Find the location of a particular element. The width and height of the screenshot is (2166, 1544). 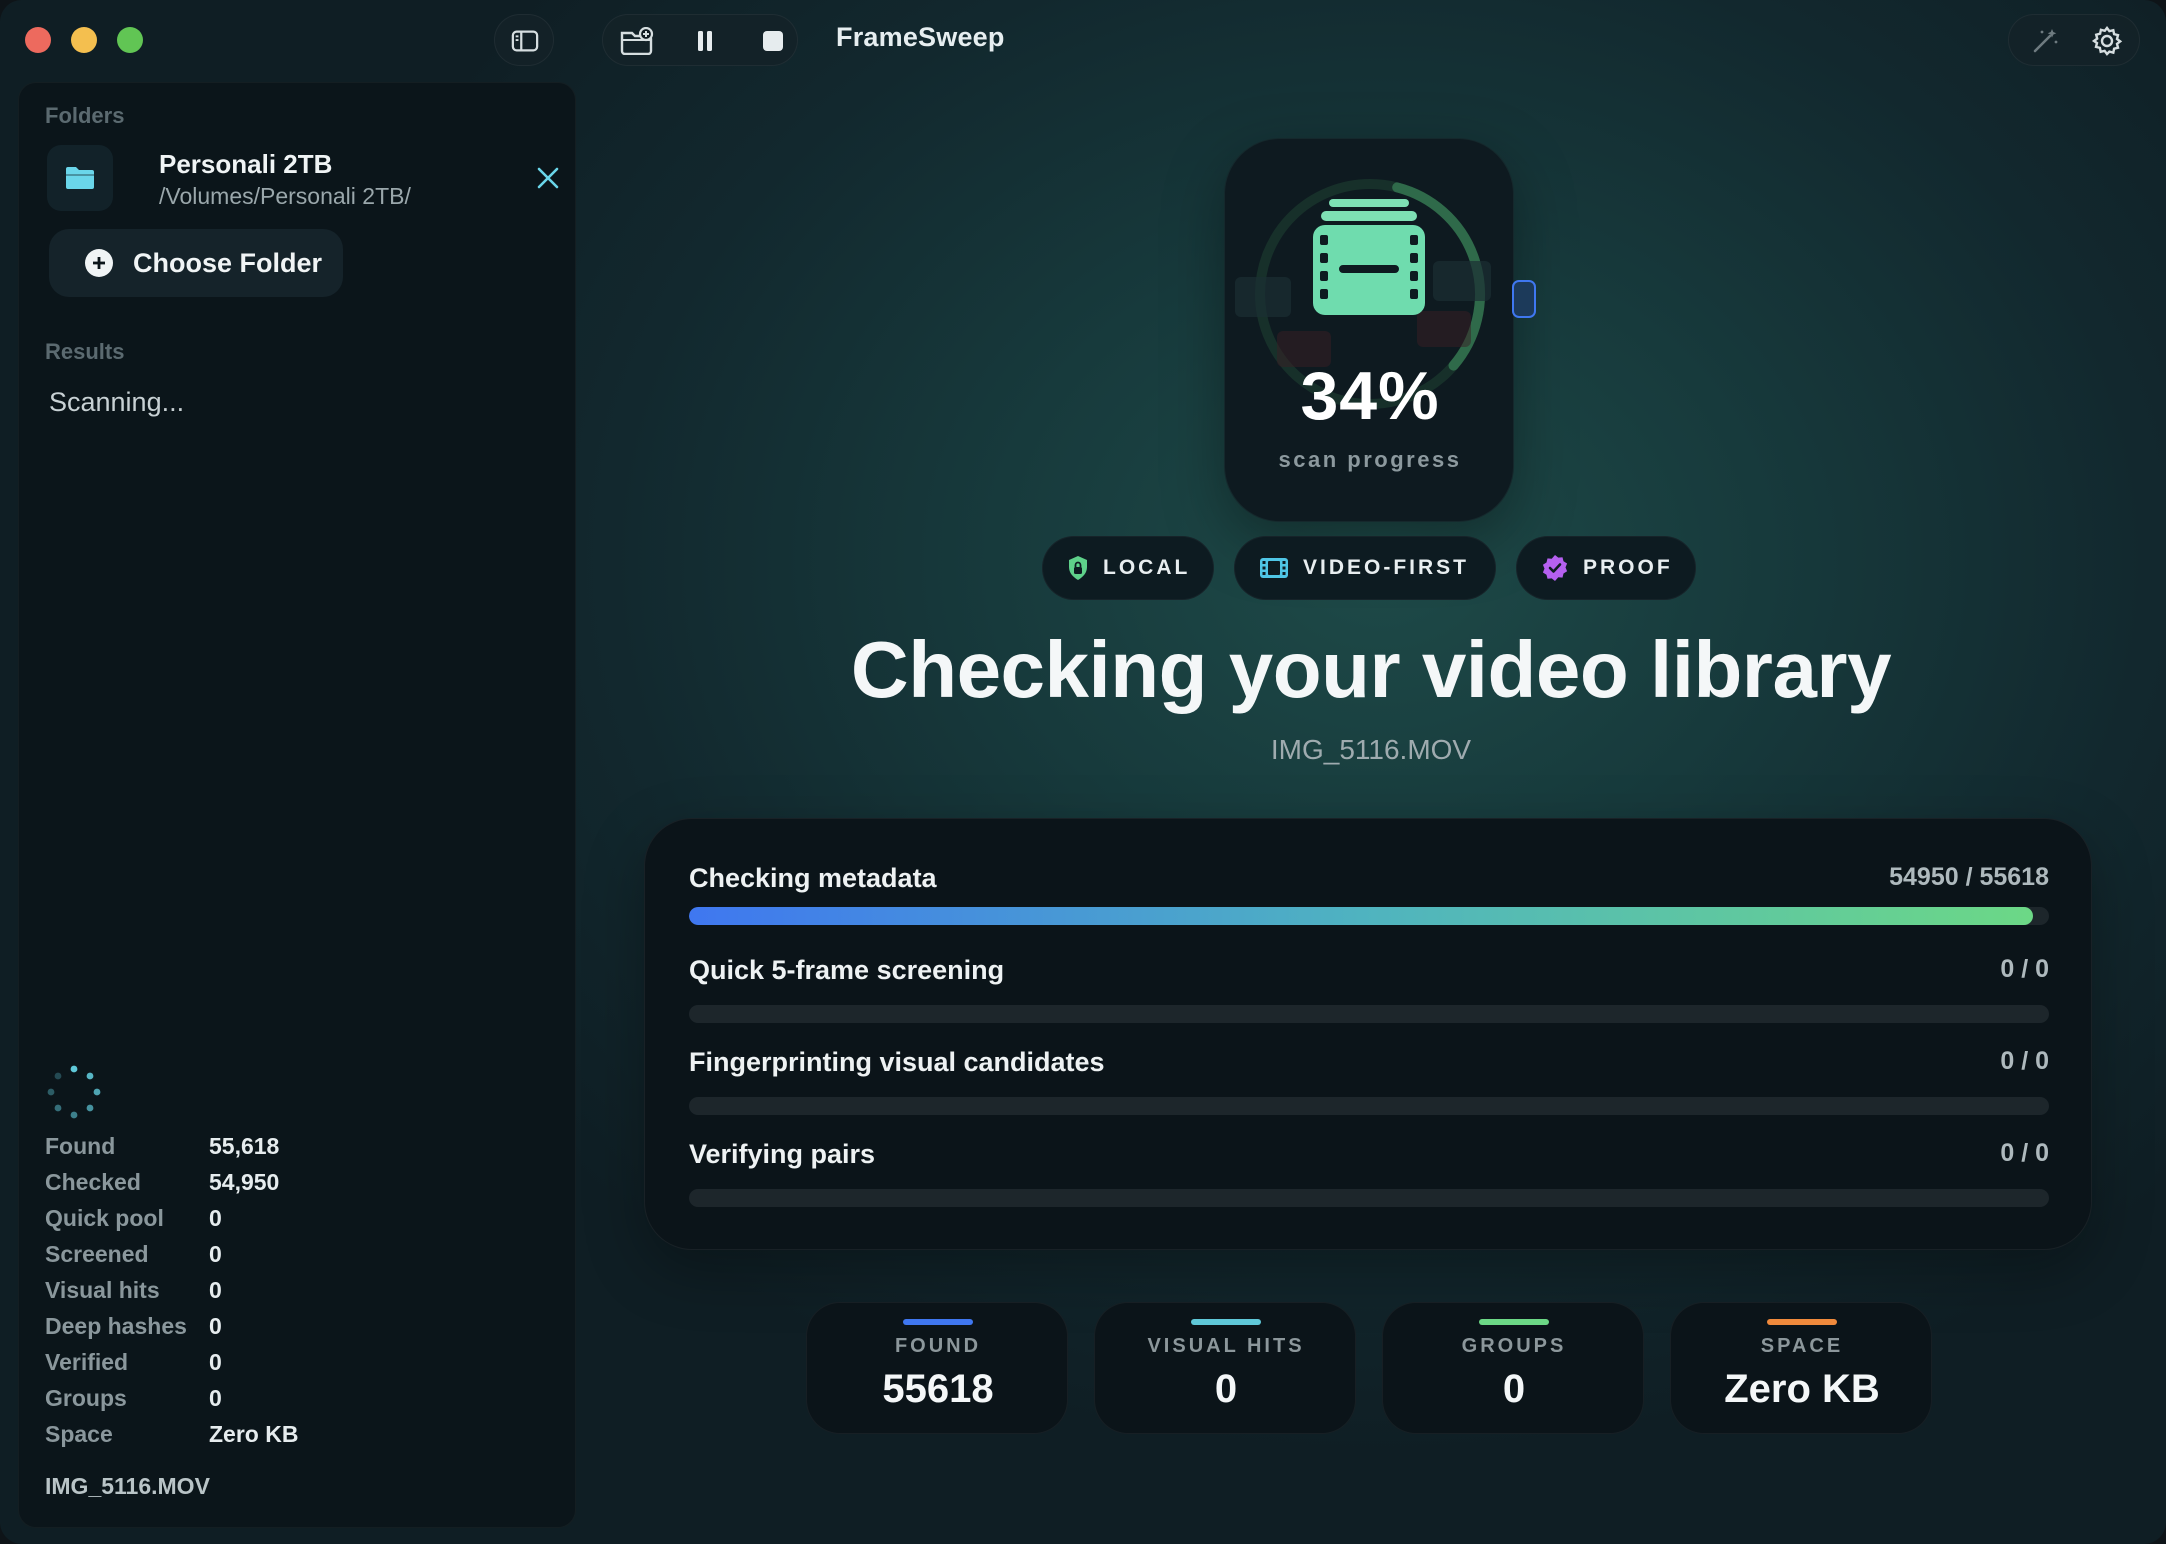

summary-card-groups: GROUPS 0 is located at coordinates (1513, 1368).